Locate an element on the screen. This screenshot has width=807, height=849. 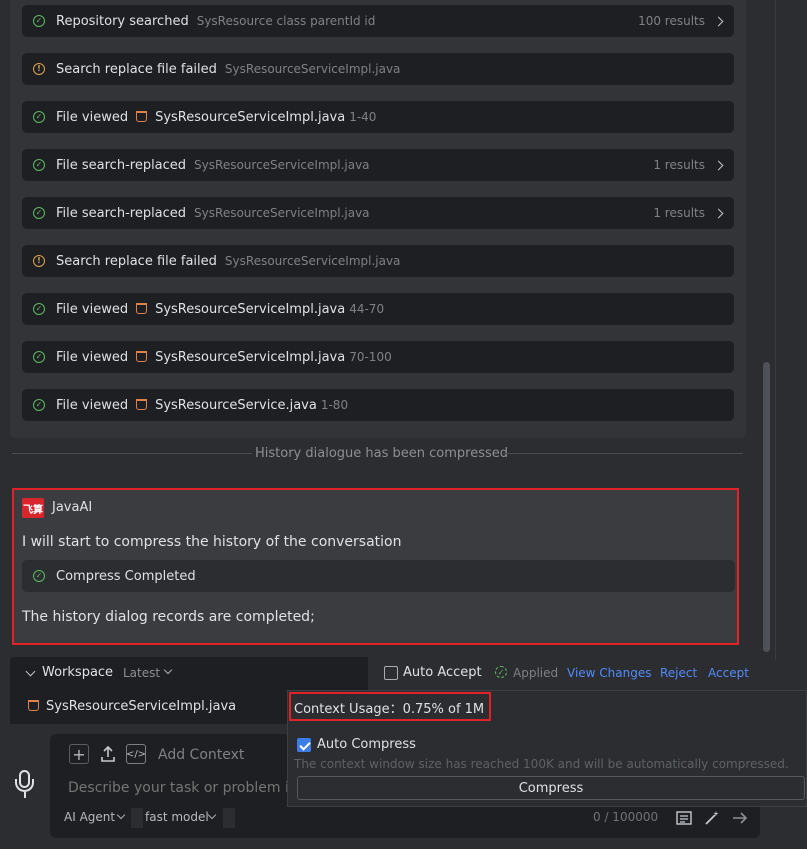
accept-link: Accept is located at coordinates (728, 673).